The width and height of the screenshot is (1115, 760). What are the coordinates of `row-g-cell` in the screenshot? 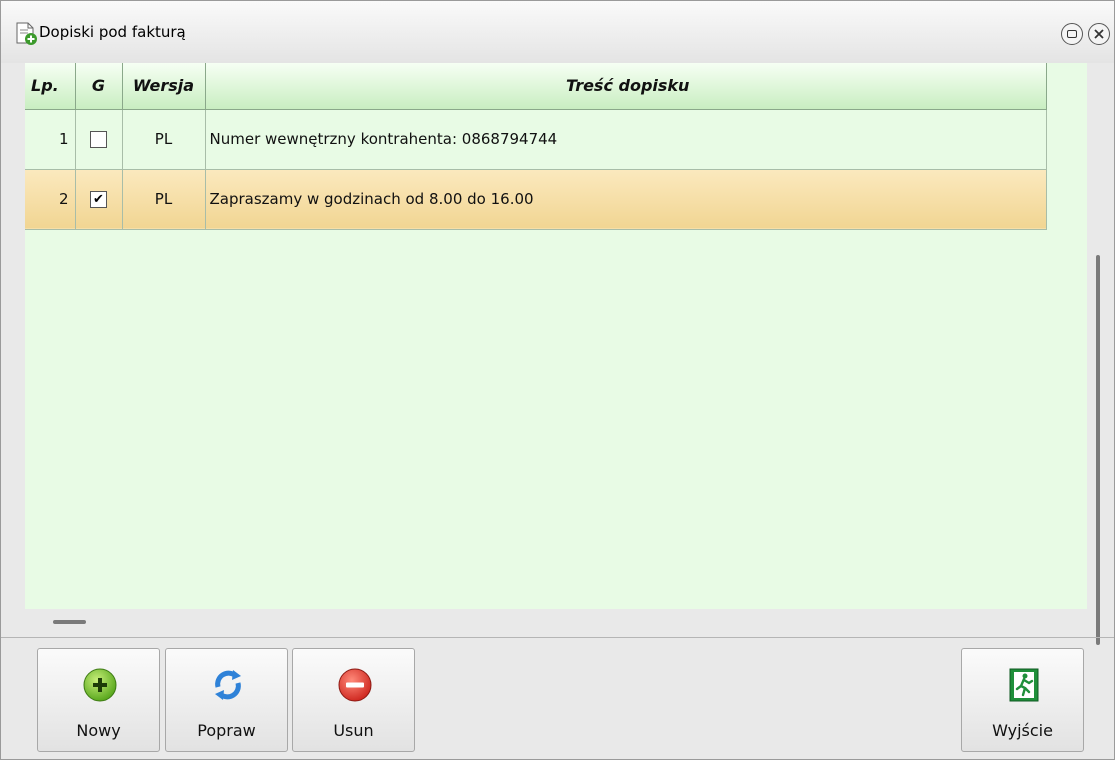 It's located at (99, 139).